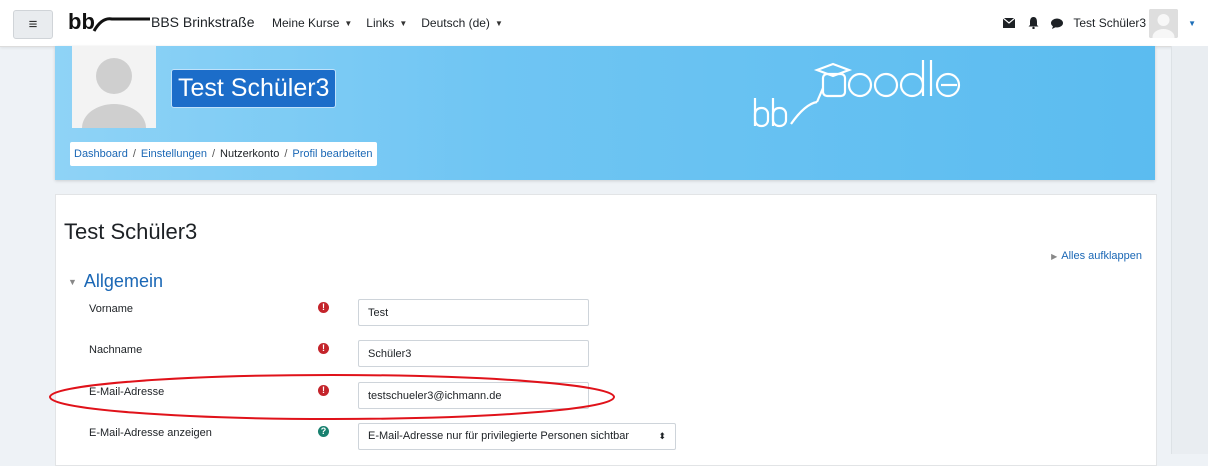  What do you see at coordinates (1054, 256) in the screenshot?
I see `caret-right-icon: ▶` at bounding box center [1054, 256].